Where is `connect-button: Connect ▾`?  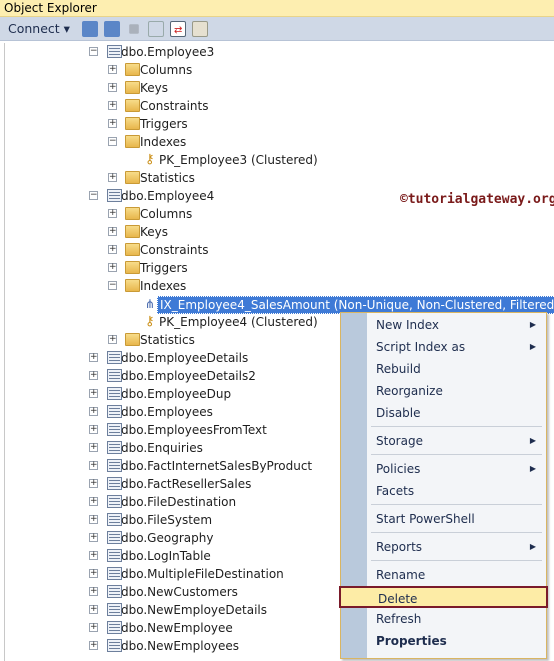
connect-button: Connect ▾ is located at coordinates (39, 28).